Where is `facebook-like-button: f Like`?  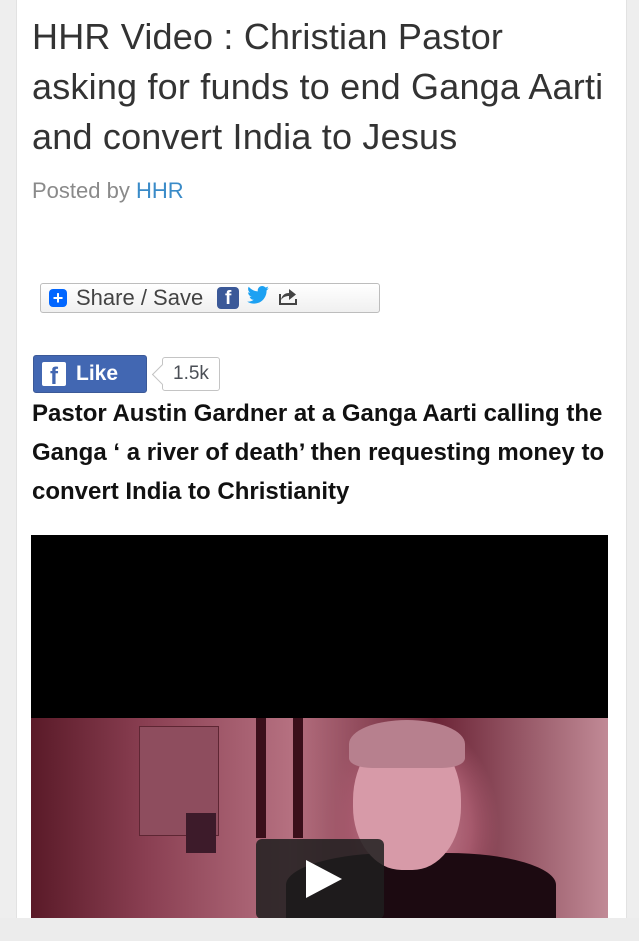 facebook-like-button: f Like is located at coordinates (90, 374).